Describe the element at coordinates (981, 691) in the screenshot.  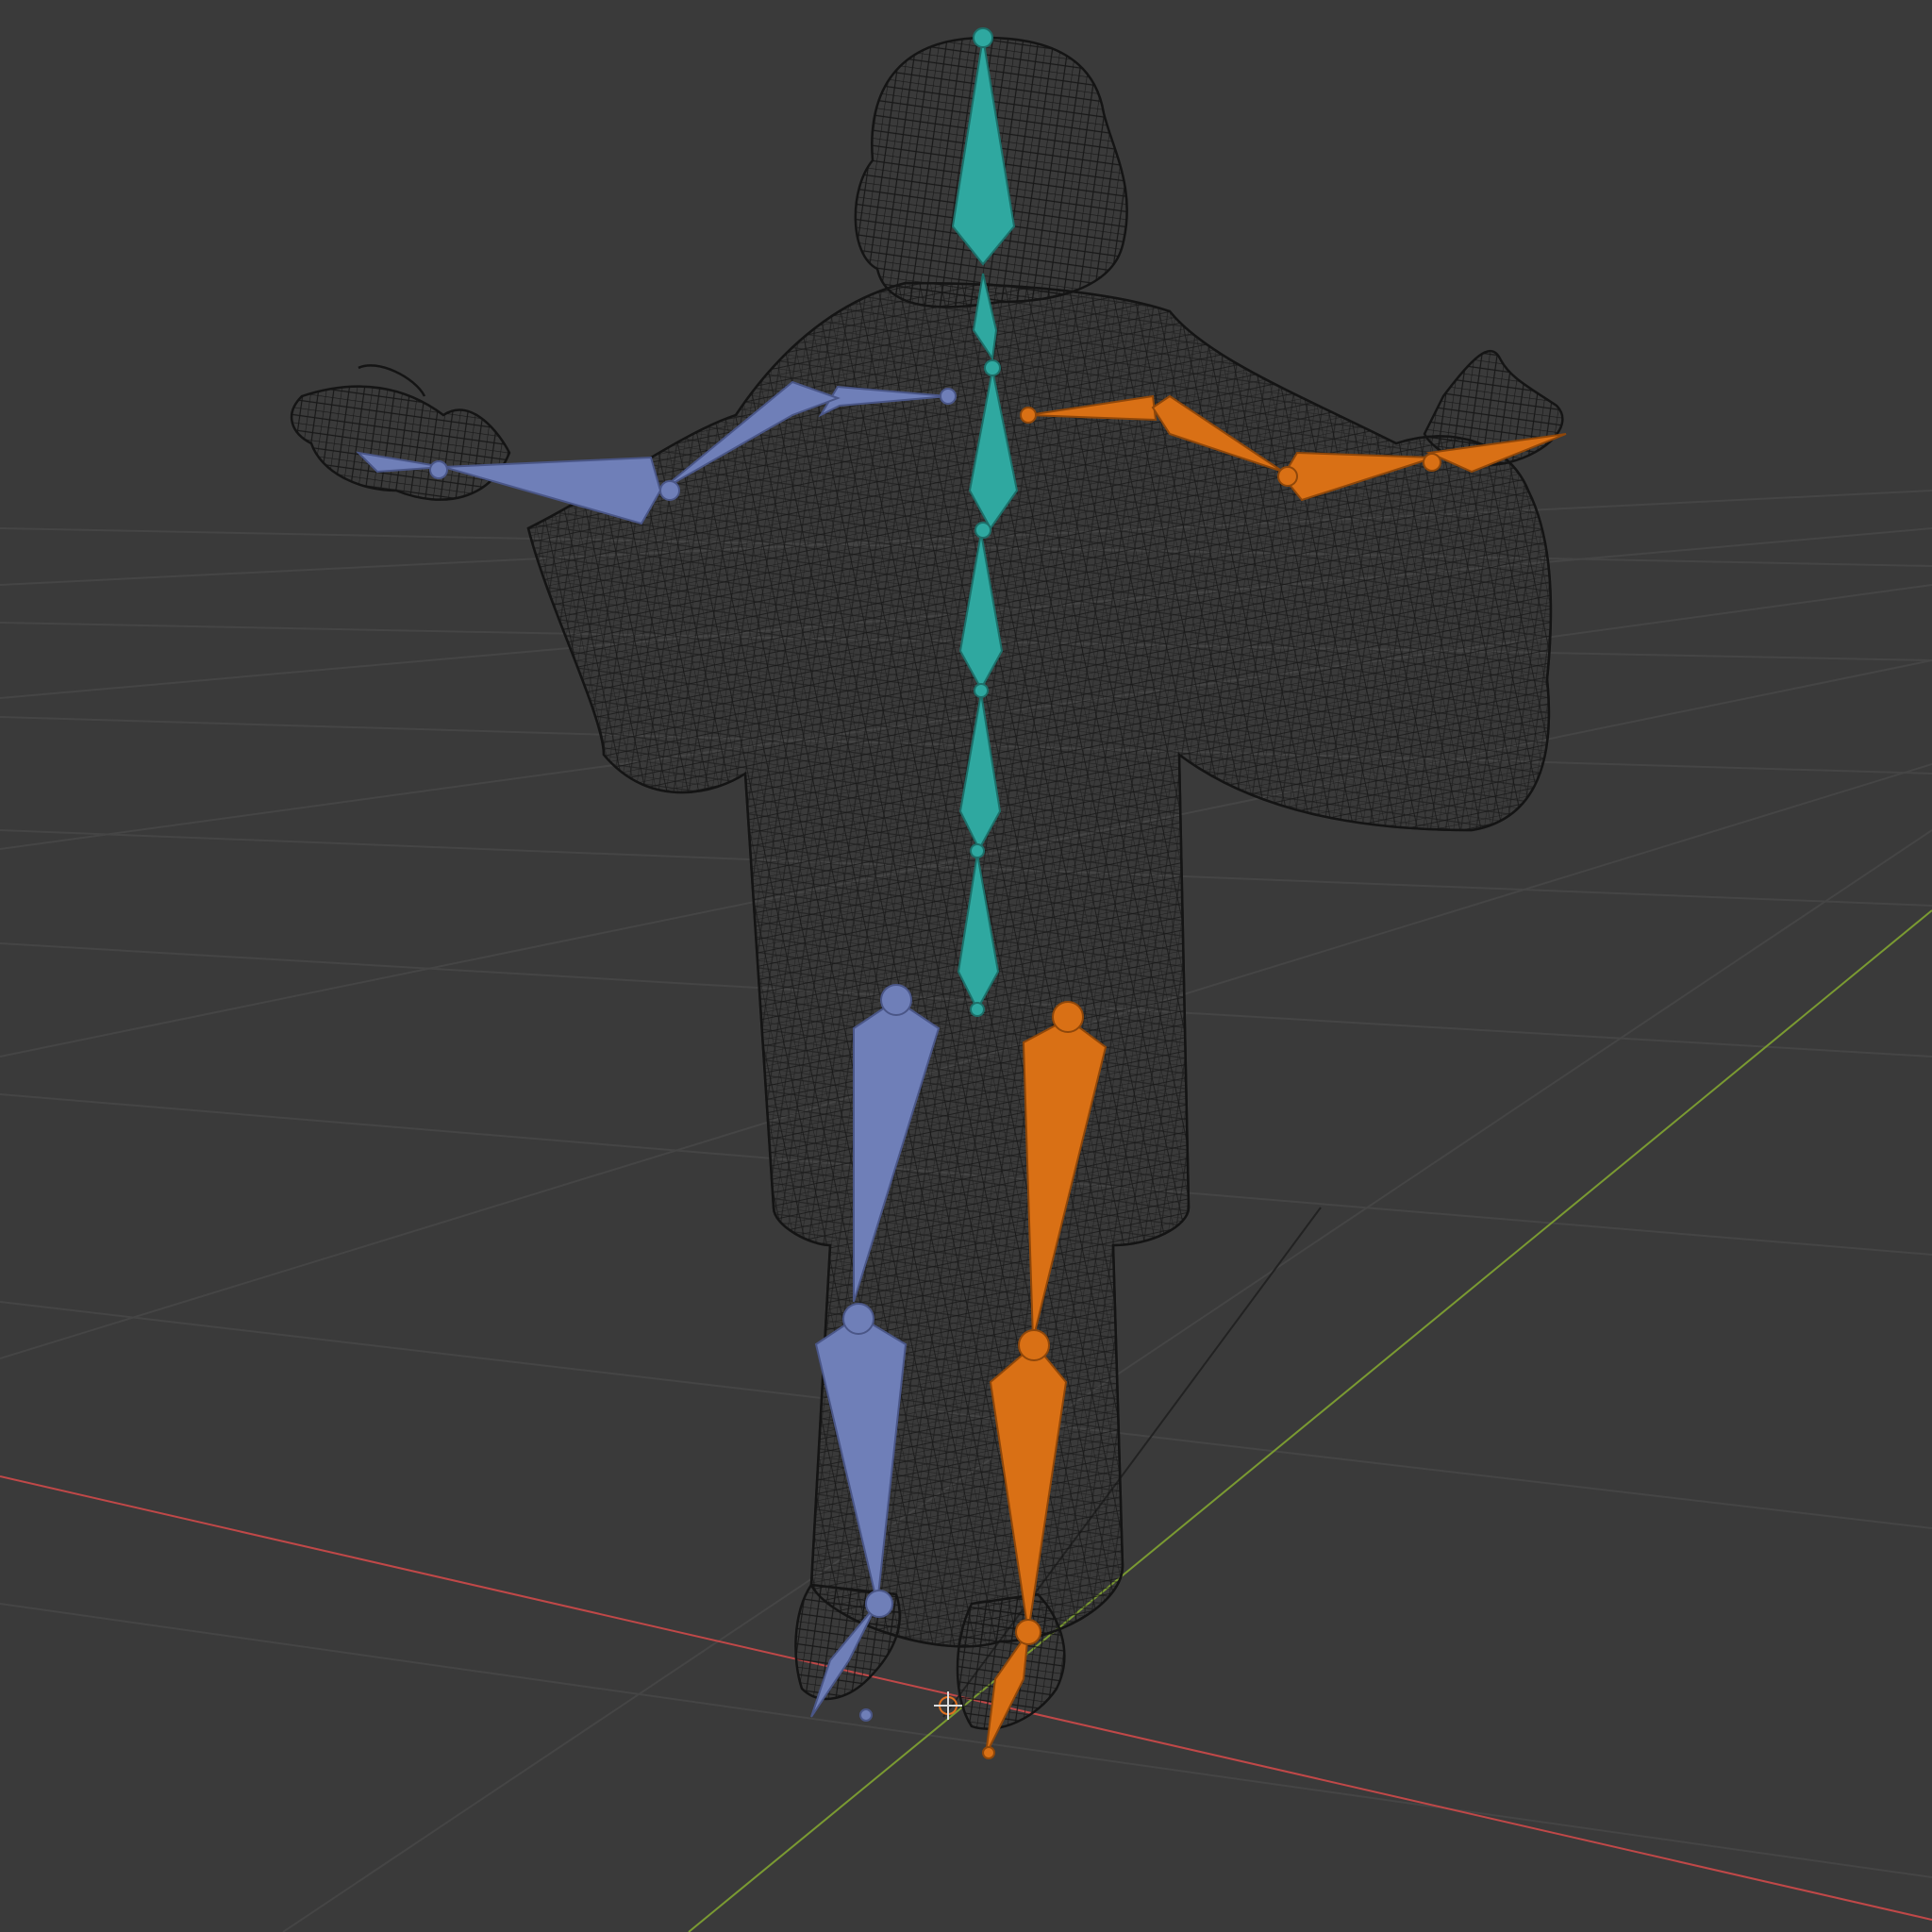
I see `joint-spine` at that location.